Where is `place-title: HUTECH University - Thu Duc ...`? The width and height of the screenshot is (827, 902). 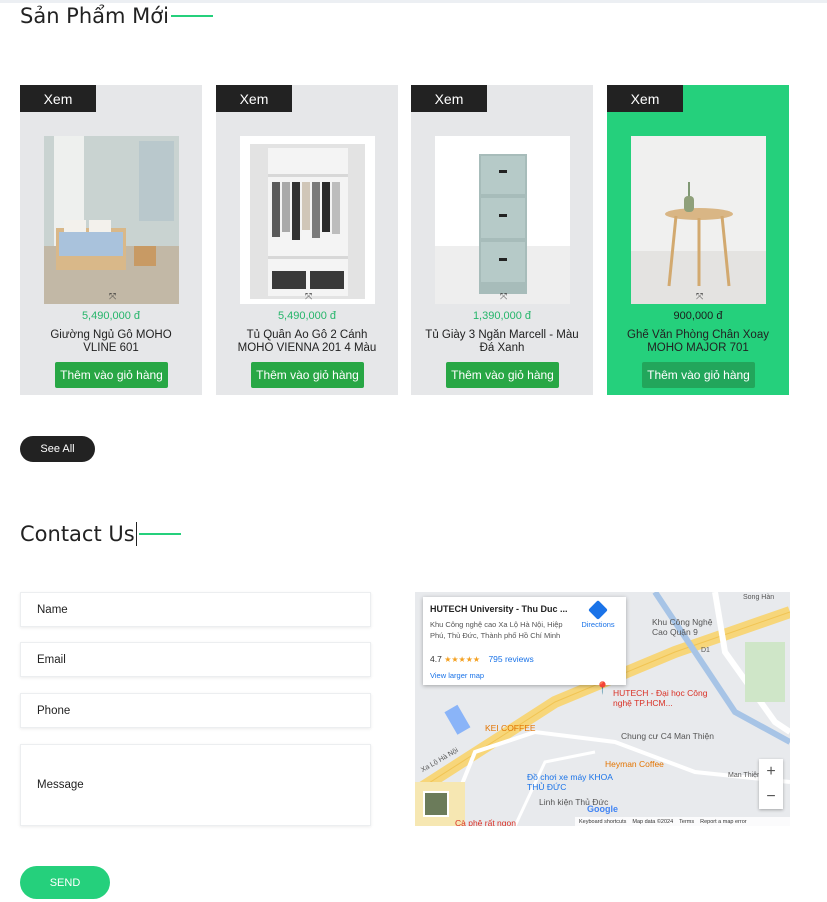
place-title: HUTECH University - Thu Duc ... is located at coordinates (499, 609).